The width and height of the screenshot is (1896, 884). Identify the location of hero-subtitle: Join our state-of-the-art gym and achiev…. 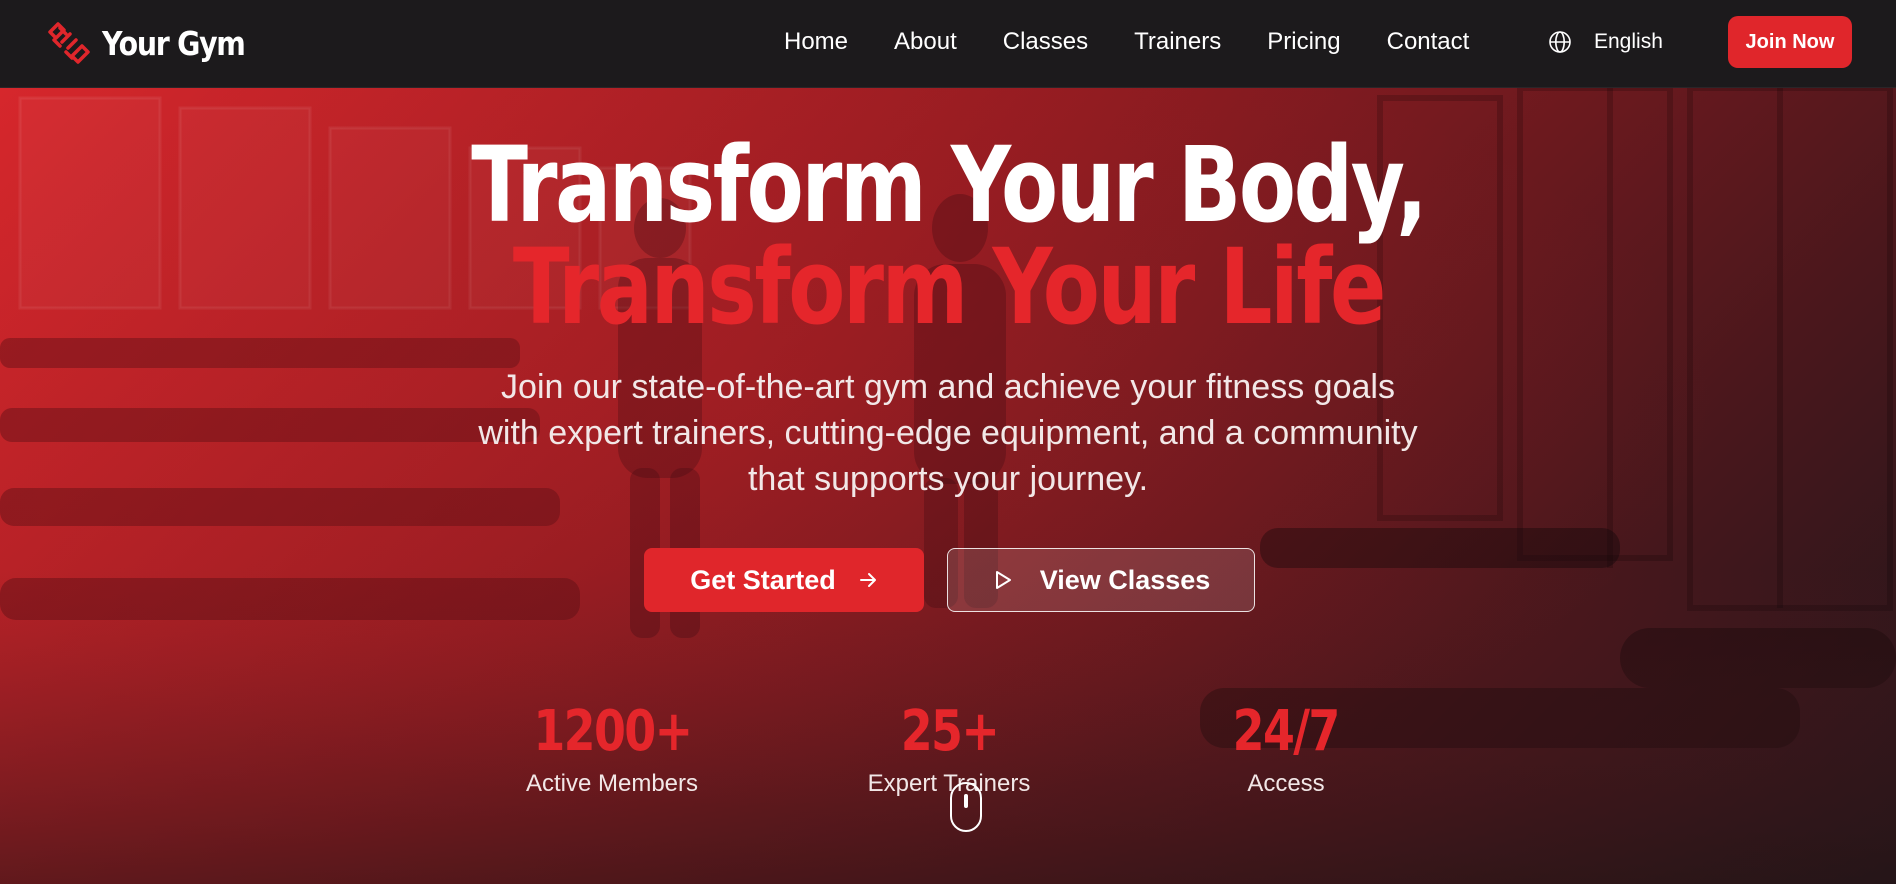
(948, 433).